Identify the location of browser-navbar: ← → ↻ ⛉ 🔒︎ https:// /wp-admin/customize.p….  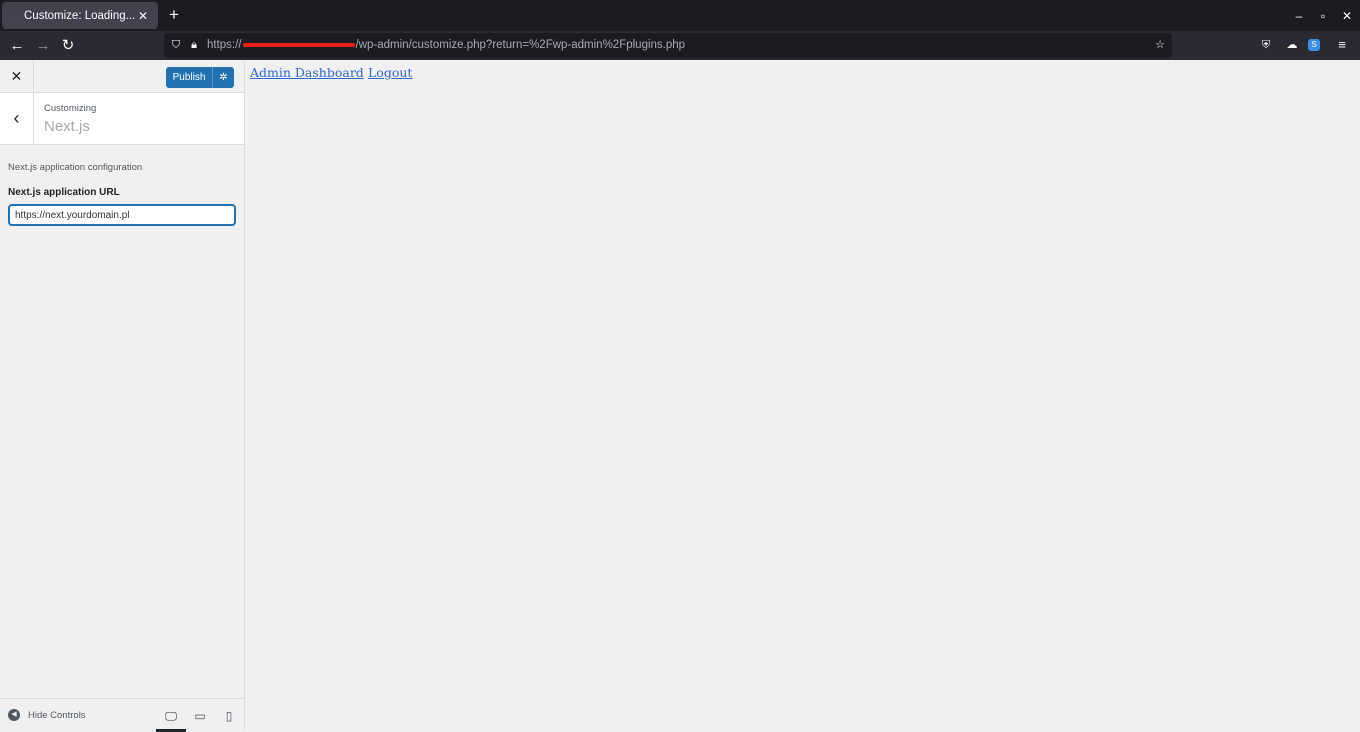
(680, 45).